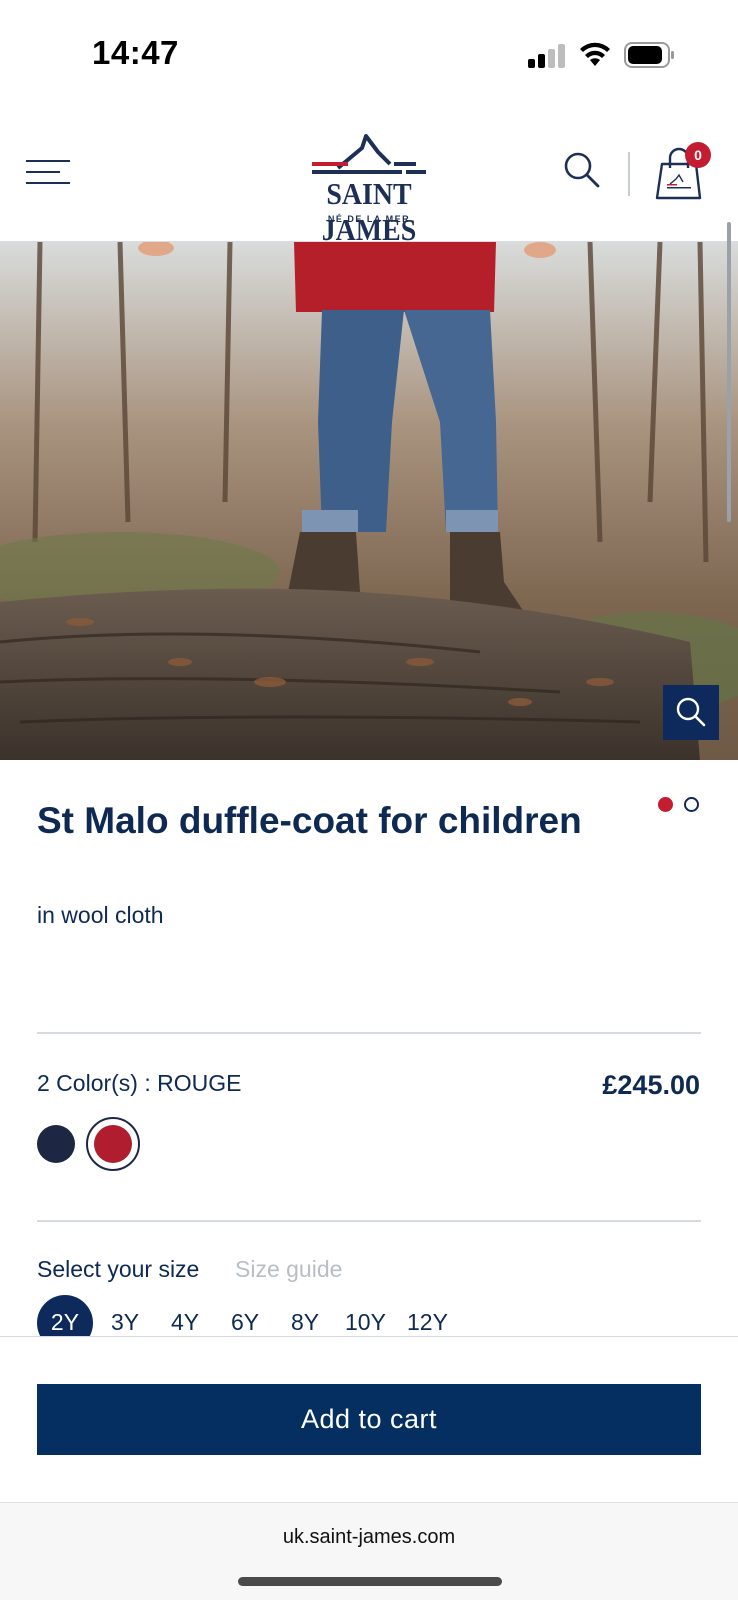 The image size is (738, 1600). What do you see at coordinates (427, 1316) in the screenshot?
I see `size-option: 12Y` at bounding box center [427, 1316].